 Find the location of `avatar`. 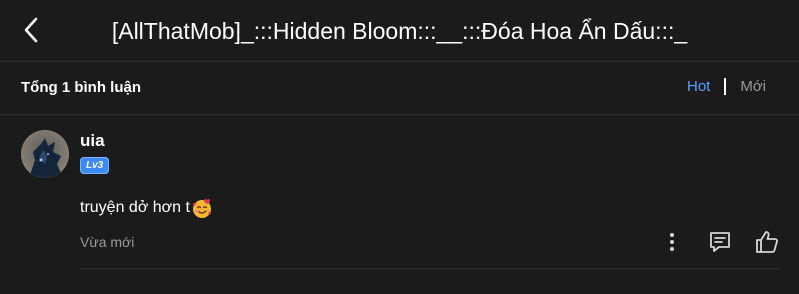

avatar is located at coordinates (45, 154).